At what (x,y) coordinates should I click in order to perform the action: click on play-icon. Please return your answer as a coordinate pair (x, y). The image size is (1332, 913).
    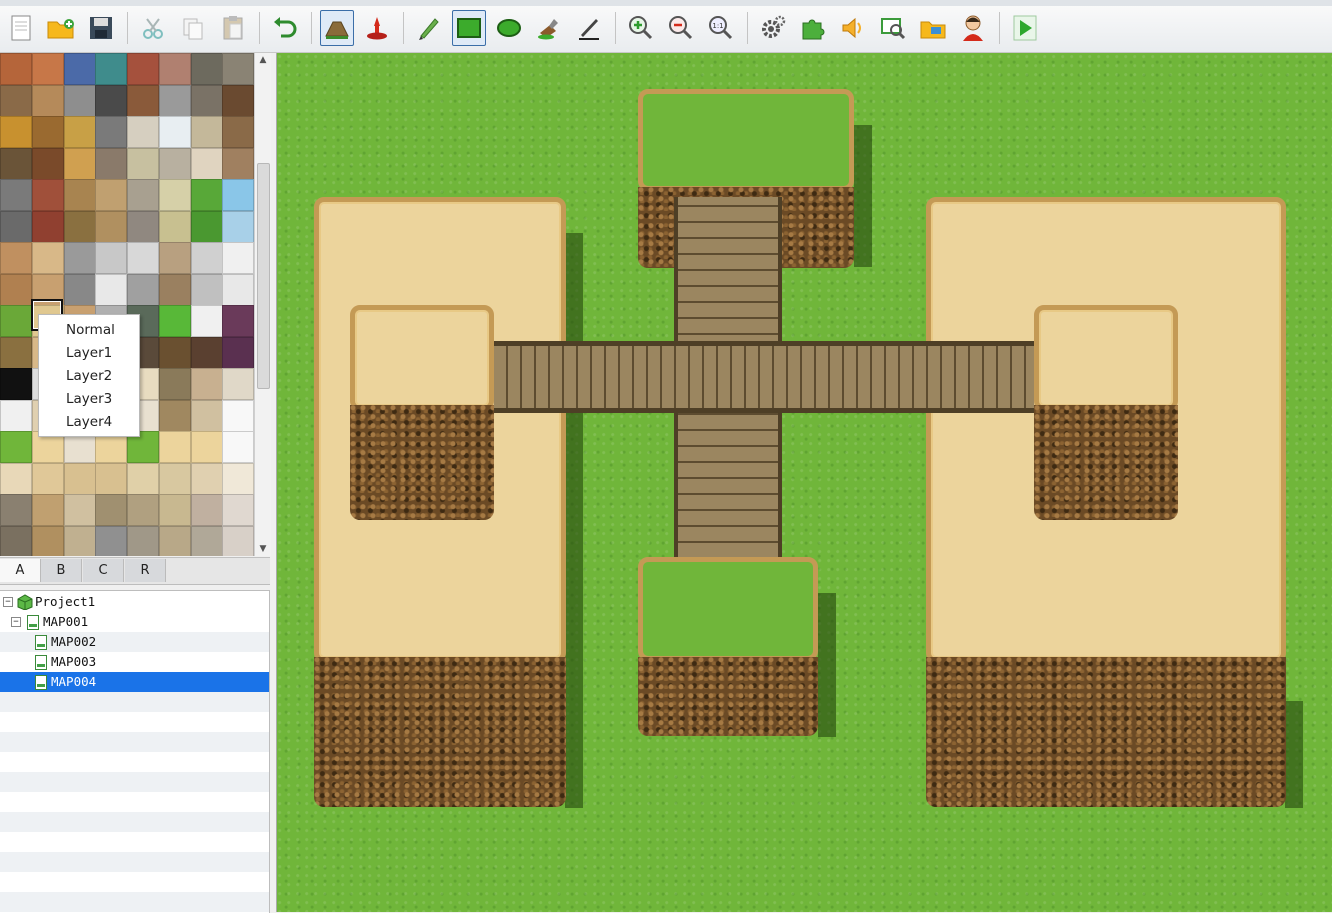
    Looking at the image, I should click on (1025, 28).